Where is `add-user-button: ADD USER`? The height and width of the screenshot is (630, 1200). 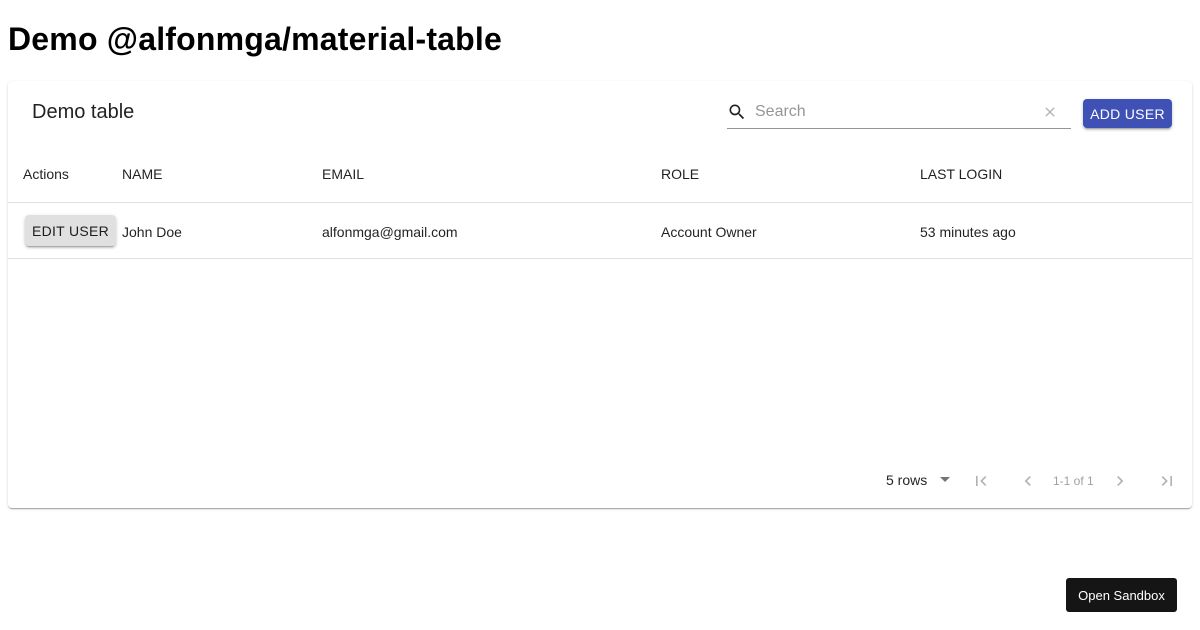
add-user-button: ADD USER is located at coordinates (1127, 113).